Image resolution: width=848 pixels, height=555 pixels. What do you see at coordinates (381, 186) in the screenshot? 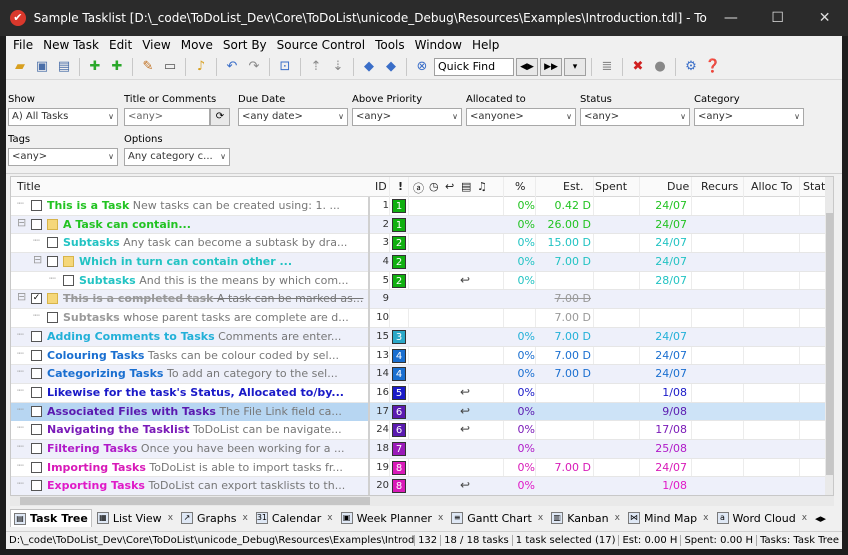
I see `col-id: ID` at bounding box center [381, 186].